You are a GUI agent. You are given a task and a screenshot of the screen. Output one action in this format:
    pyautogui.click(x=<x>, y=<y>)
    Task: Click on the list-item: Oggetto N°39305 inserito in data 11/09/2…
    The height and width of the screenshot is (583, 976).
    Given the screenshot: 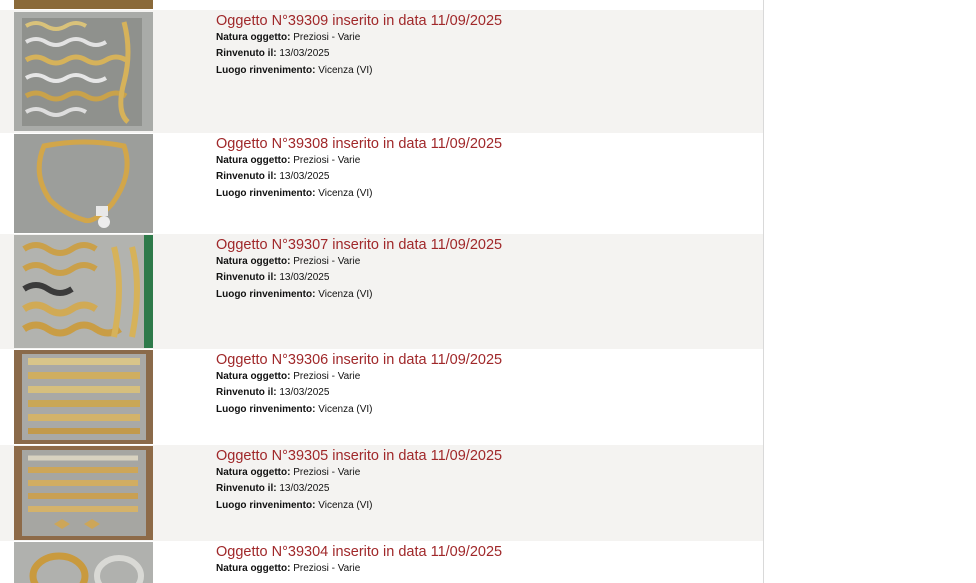 What is the action you would take?
    pyautogui.click(x=381, y=493)
    